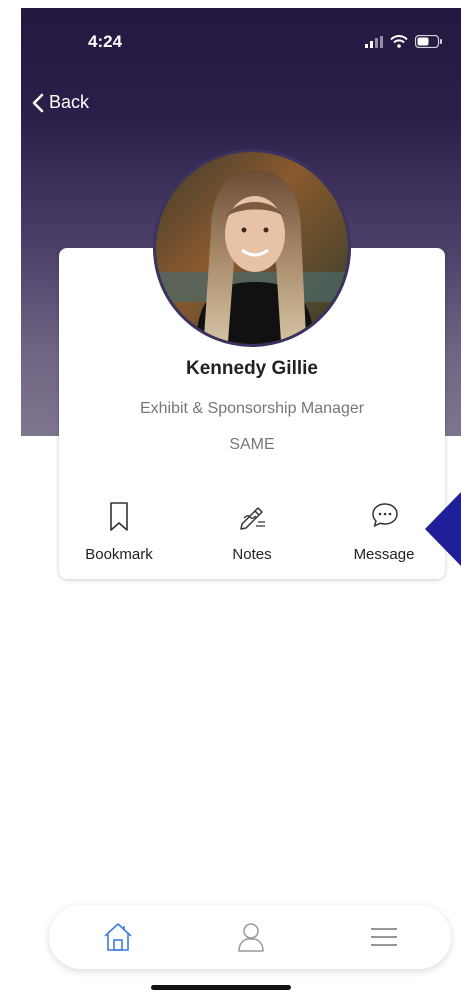  Describe the element at coordinates (385, 515) in the screenshot. I see `message-icon` at that location.